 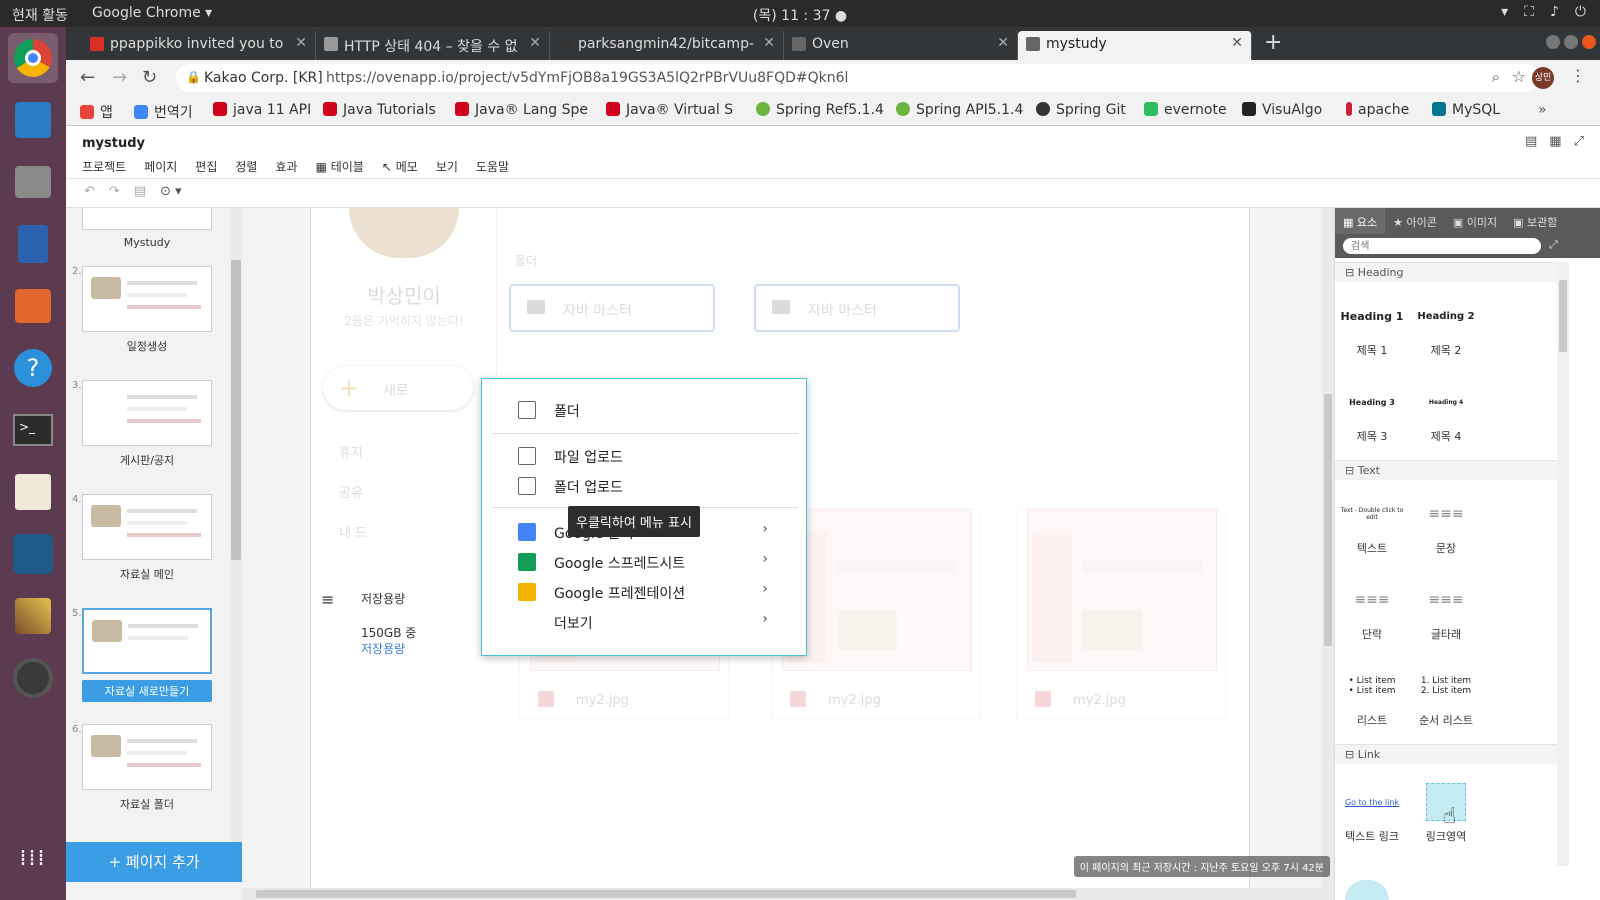 What do you see at coordinates (492, 166) in the screenshot?
I see `menu-help: 도움말` at bounding box center [492, 166].